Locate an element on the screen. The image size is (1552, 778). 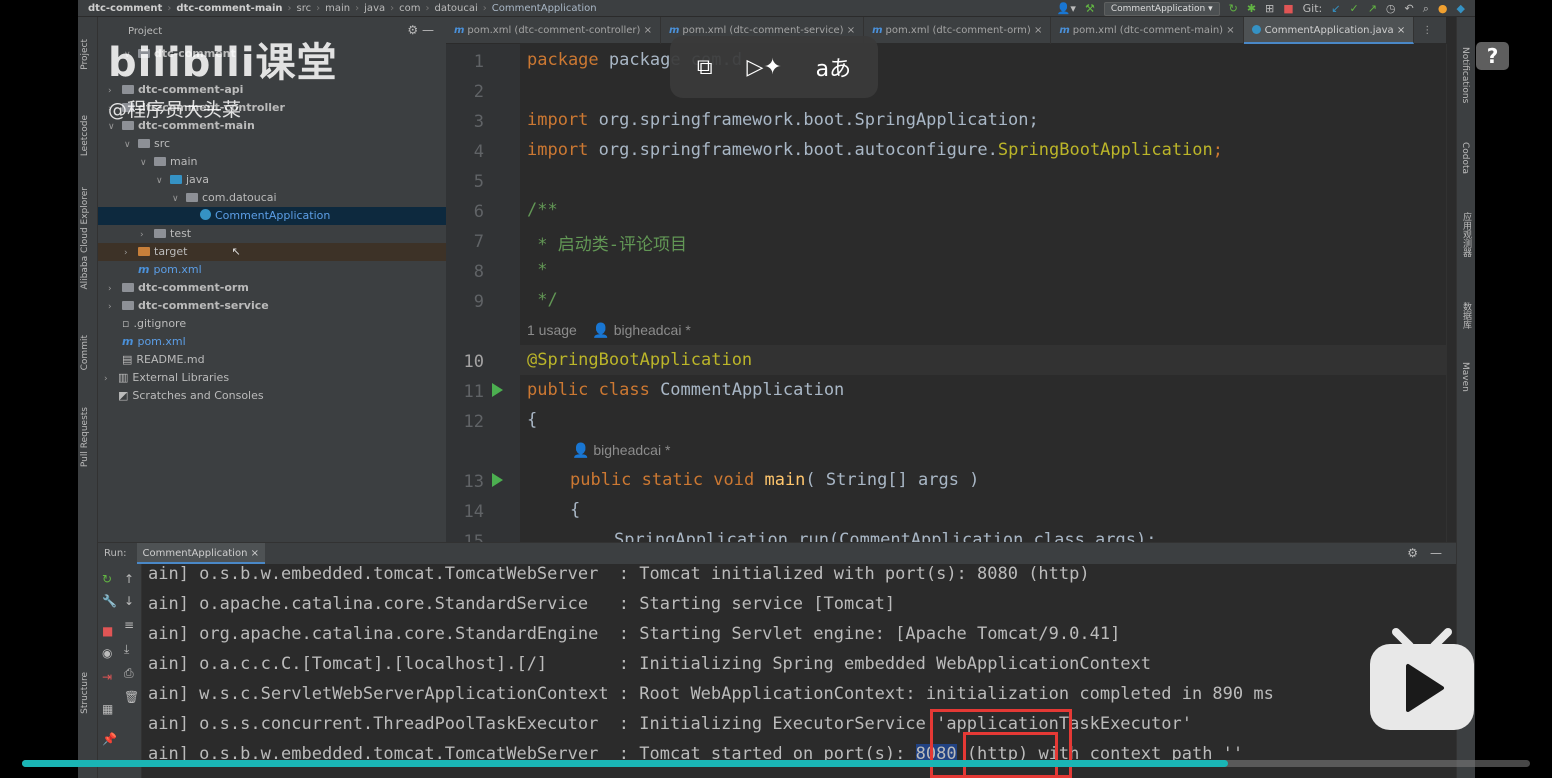
history-icon: ◷ is located at coordinates (1391, 8).